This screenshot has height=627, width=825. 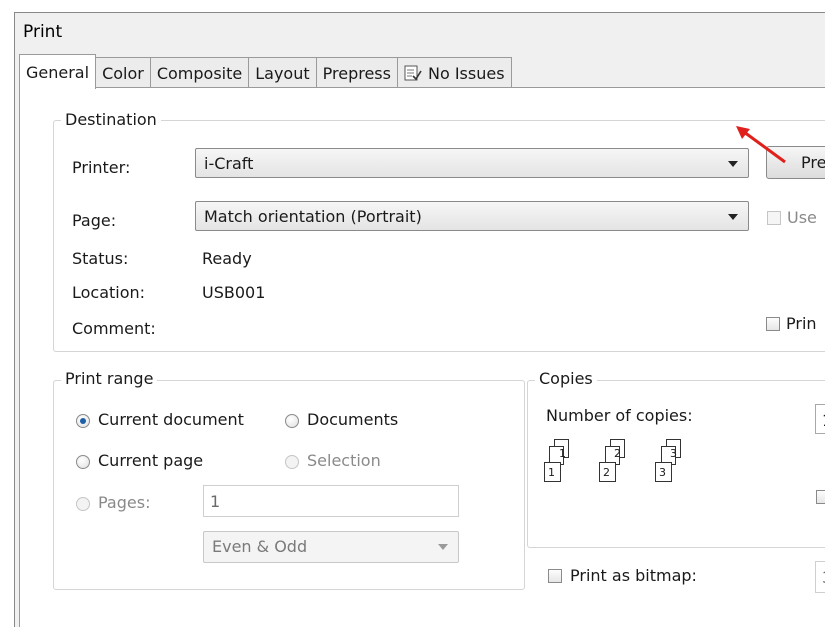 What do you see at coordinates (94, 220) in the screenshot?
I see `page-label: Page:` at bounding box center [94, 220].